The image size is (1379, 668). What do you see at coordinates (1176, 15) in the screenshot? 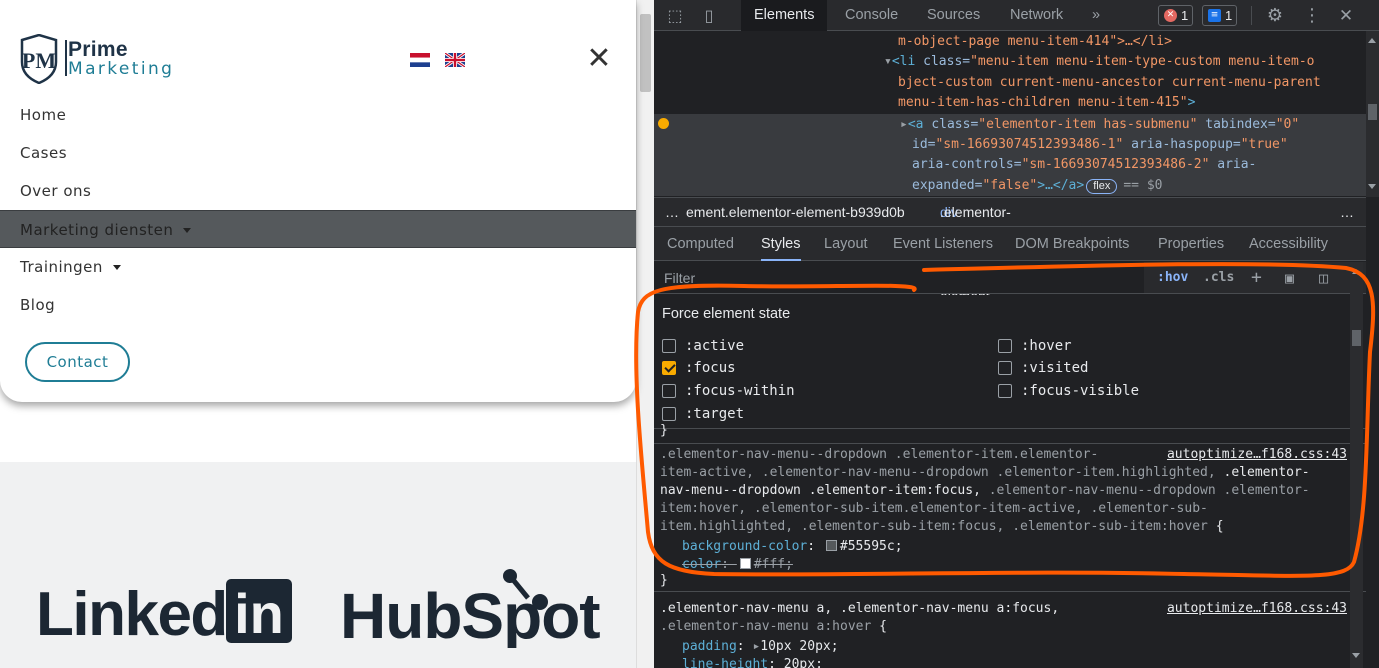
I see `error-count-badge: ✕ 1` at bounding box center [1176, 15].